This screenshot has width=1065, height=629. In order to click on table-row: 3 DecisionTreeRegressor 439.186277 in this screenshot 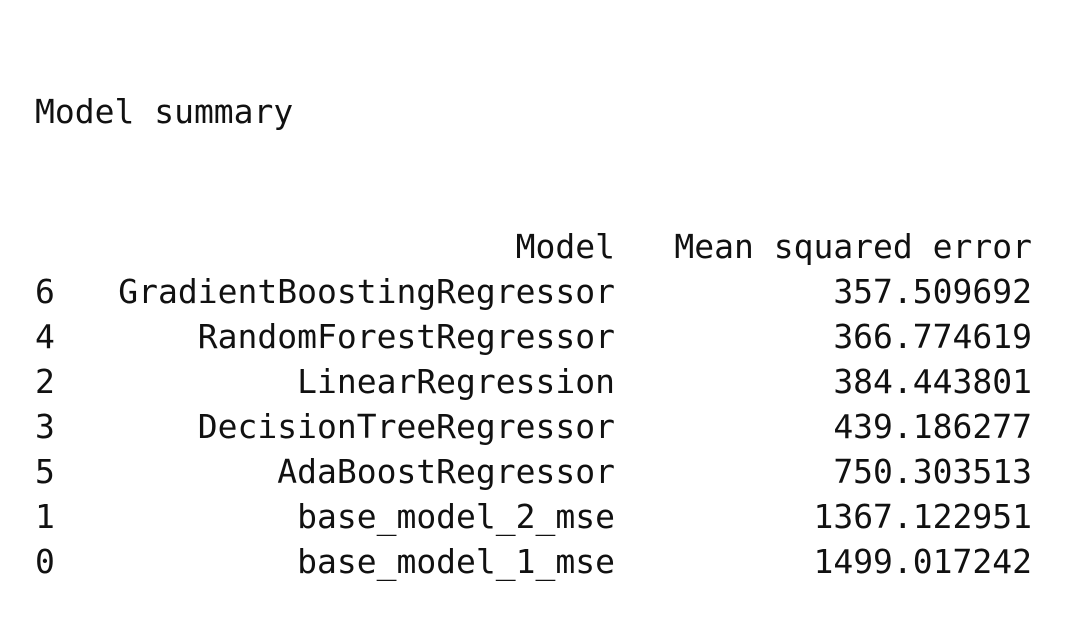, I will do `click(533, 426)`.